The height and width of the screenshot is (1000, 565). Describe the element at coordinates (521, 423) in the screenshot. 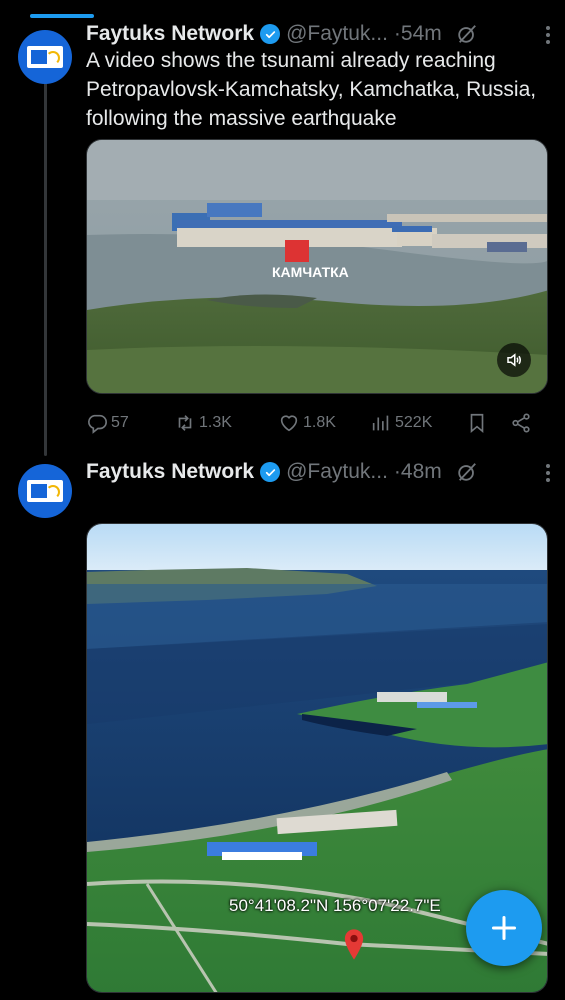

I see `share-icon` at that location.